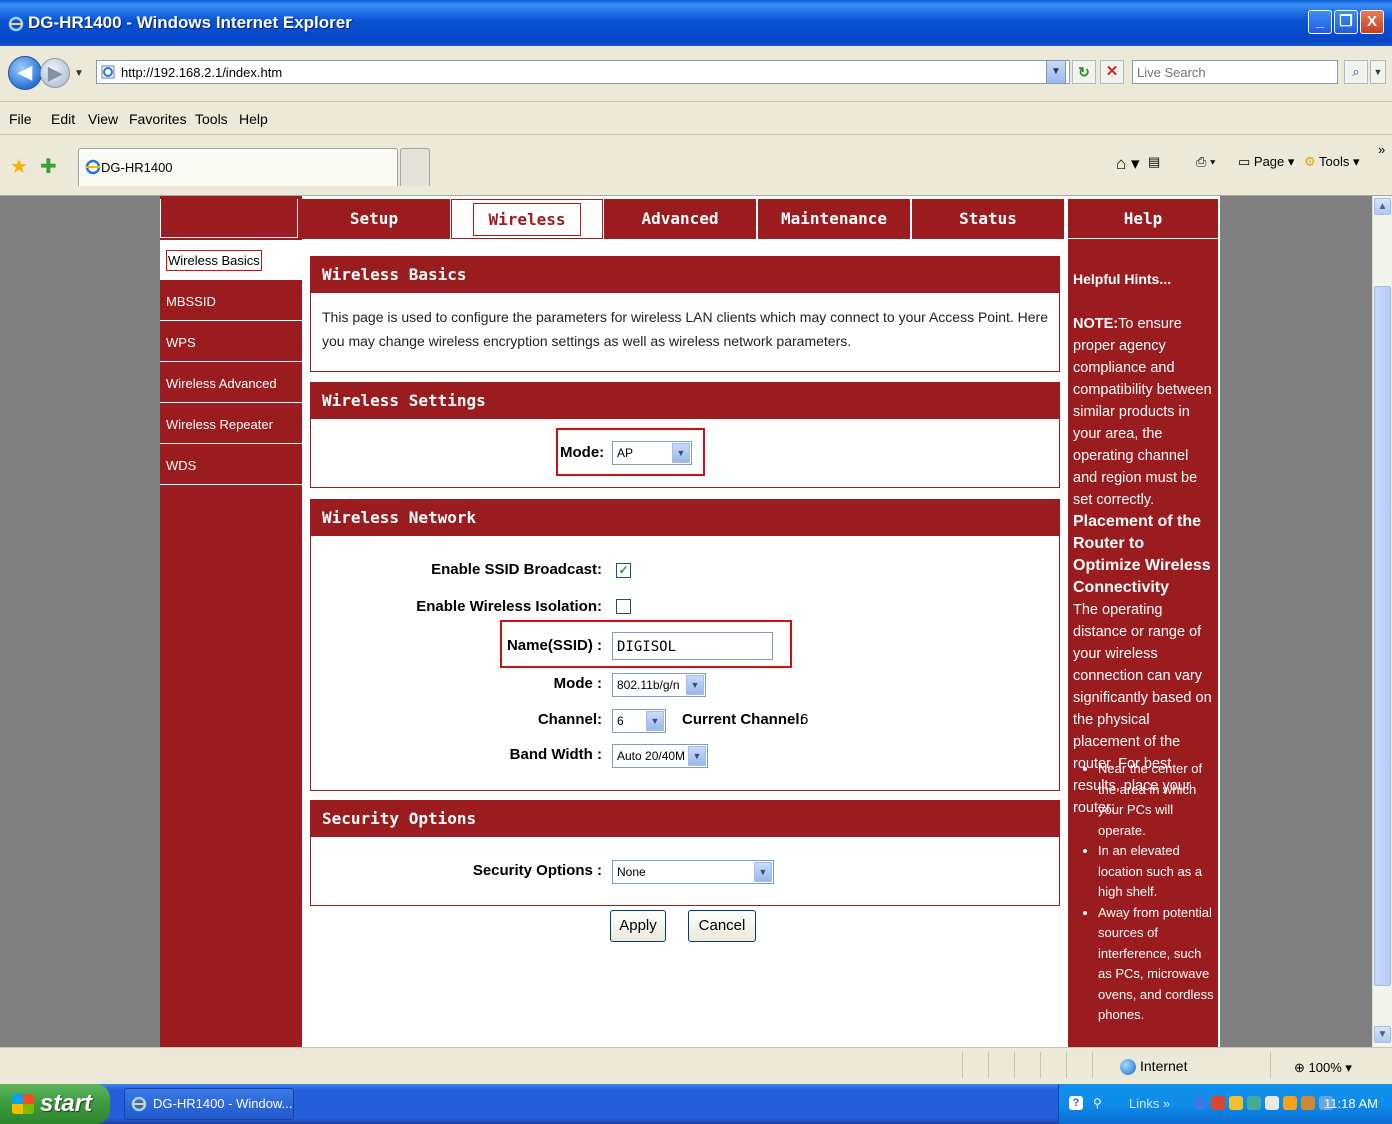 This screenshot has width=1392, height=1124. I want to click on sidebar-item-label: Wireless Basics, so click(214, 260).